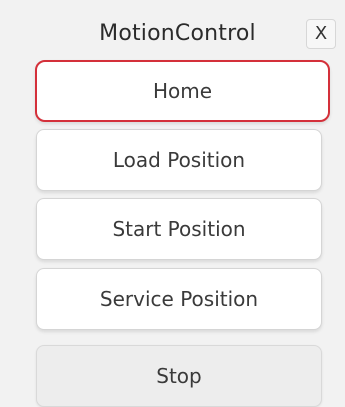 This screenshot has width=345, height=407. What do you see at coordinates (321, 34) in the screenshot?
I see `close-button: X` at bounding box center [321, 34].